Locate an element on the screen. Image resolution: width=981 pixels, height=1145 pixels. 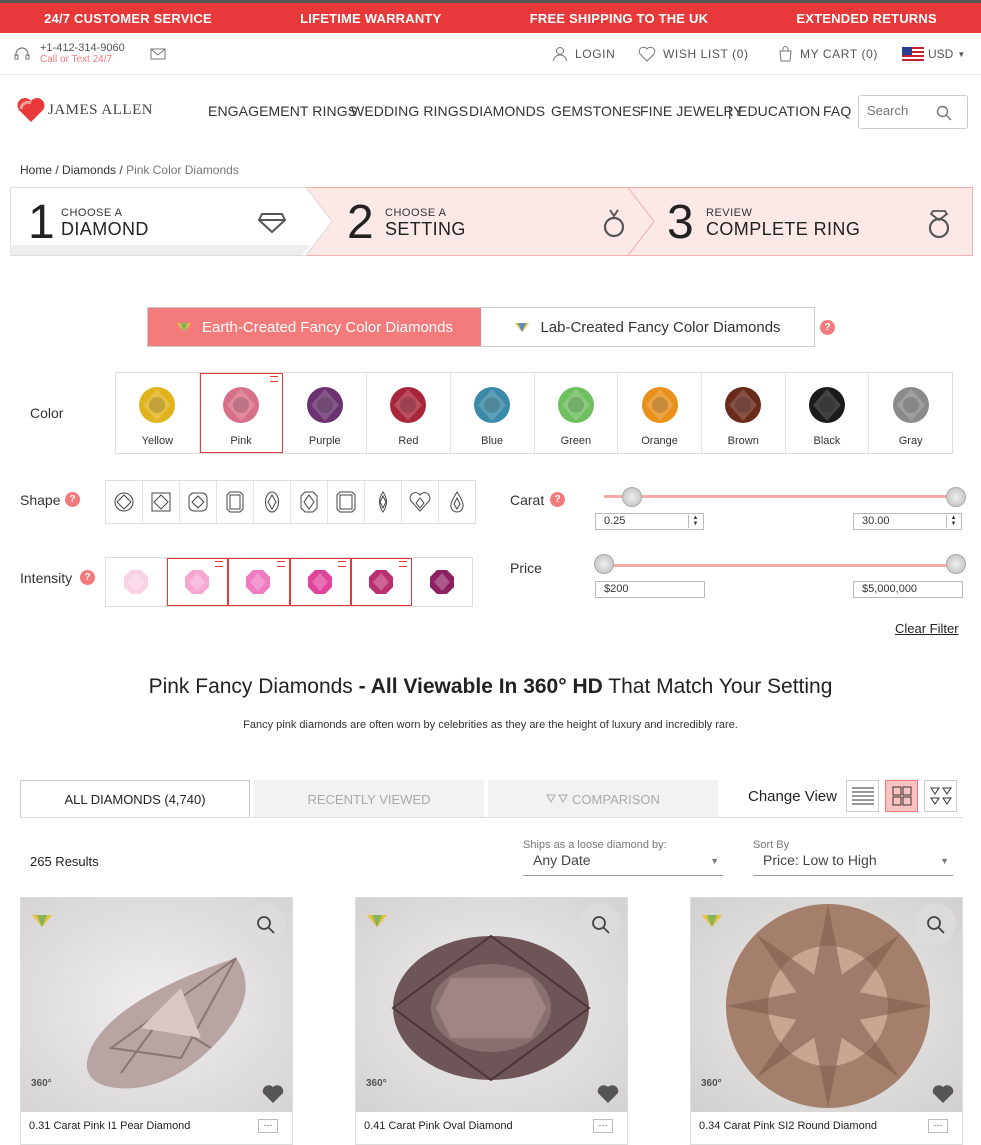
sort-by-select: Price: Low to High ▼ is located at coordinates (853, 864).